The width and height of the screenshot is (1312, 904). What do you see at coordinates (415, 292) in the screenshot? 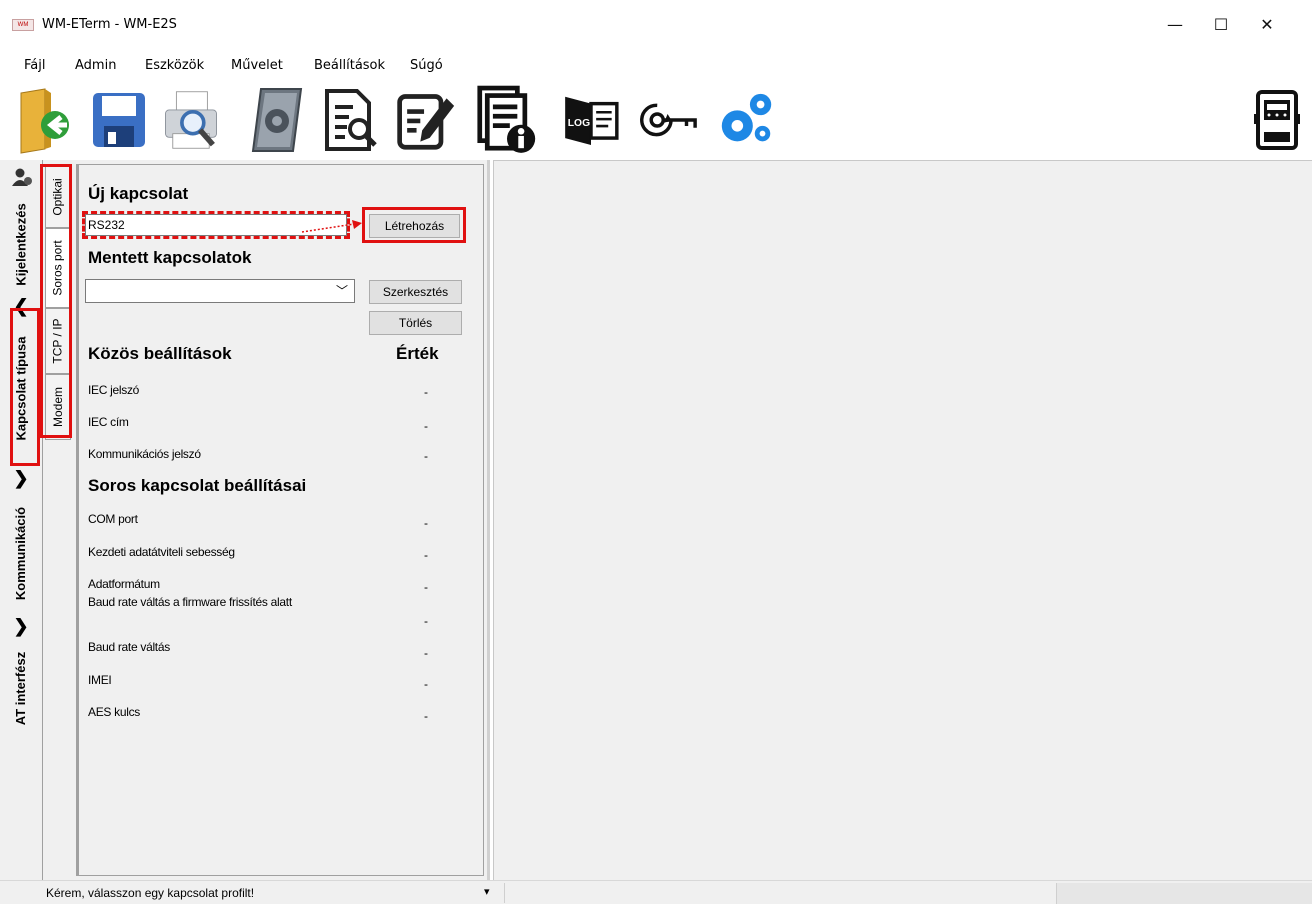
I see `edit-button: Szerkesztés` at bounding box center [415, 292].